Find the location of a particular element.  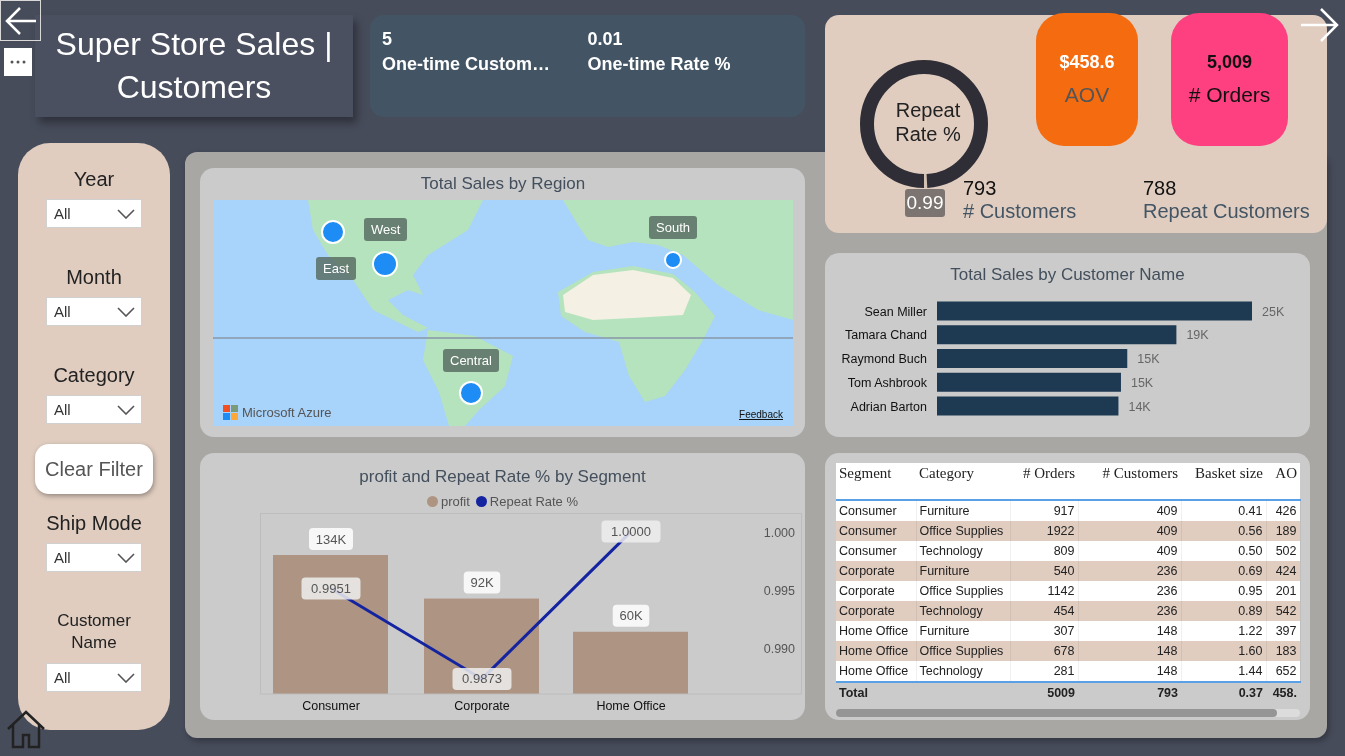

tile-label: # Orders is located at coordinates (1229, 95).